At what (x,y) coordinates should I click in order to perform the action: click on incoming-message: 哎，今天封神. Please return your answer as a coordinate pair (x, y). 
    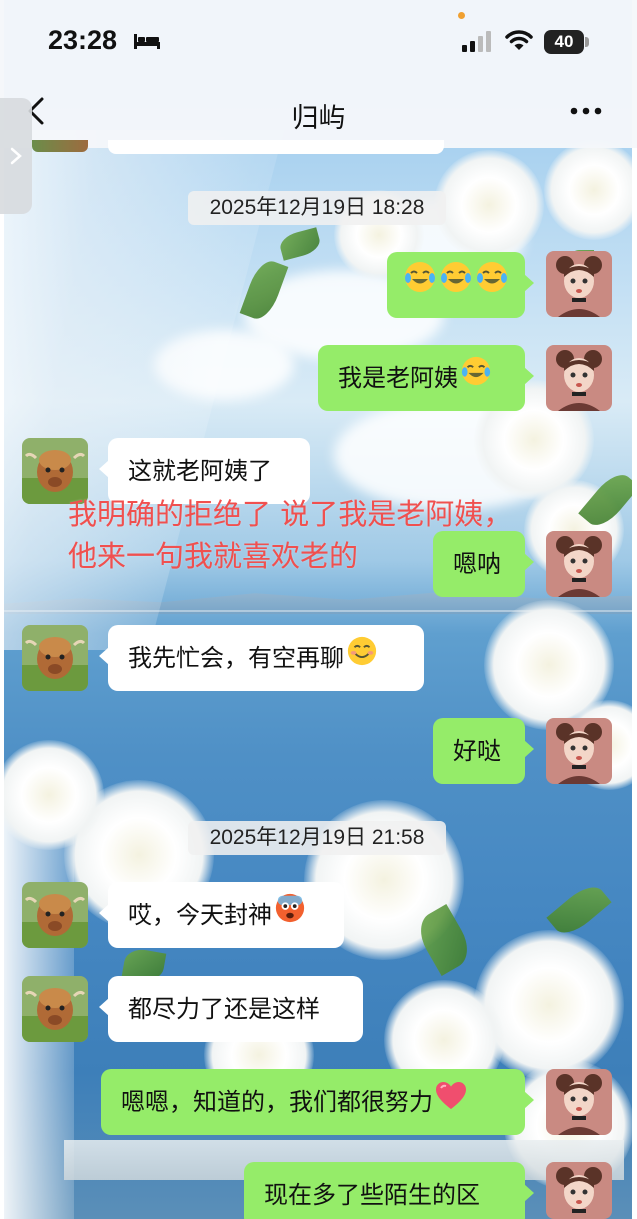
    Looking at the image, I should click on (221, 915).